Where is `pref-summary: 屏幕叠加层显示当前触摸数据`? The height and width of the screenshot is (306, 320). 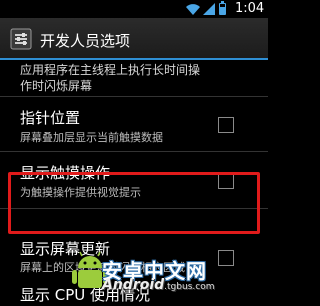
pref-summary: 屏幕叠加层显示当前触摸数据 is located at coordinates (91, 137).